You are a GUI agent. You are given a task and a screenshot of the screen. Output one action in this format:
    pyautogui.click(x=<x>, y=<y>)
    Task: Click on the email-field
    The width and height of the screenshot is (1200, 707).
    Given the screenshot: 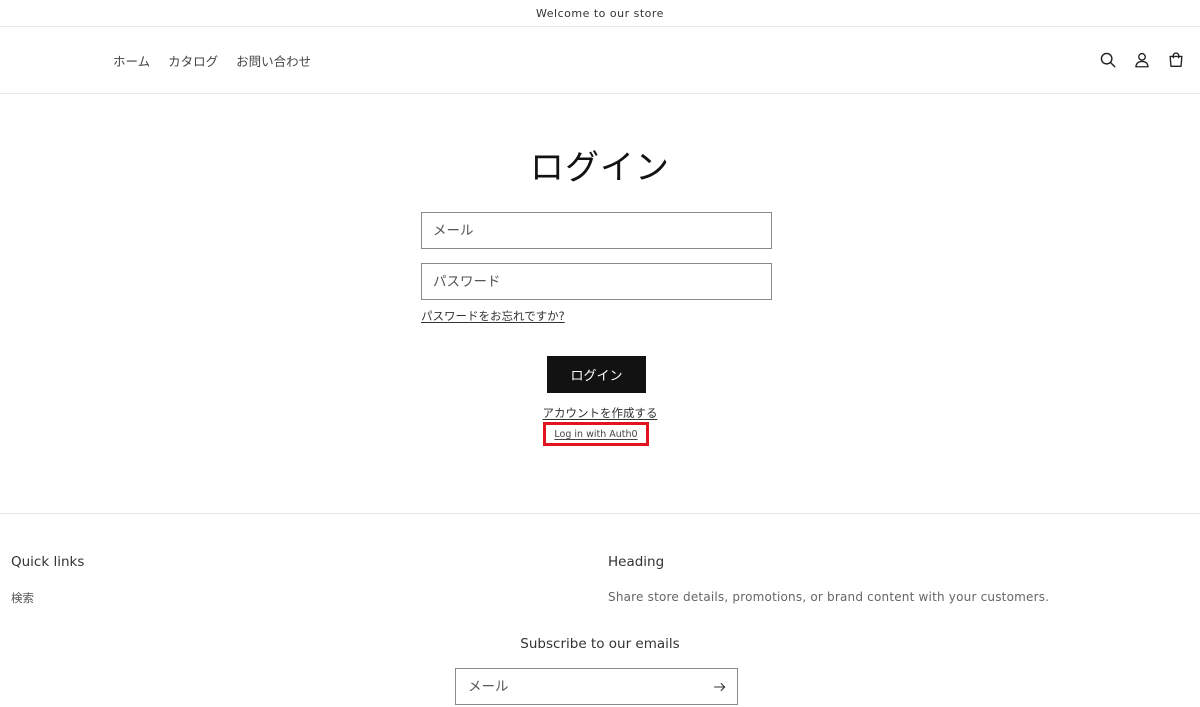 What is the action you would take?
    pyautogui.click(x=596, y=230)
    